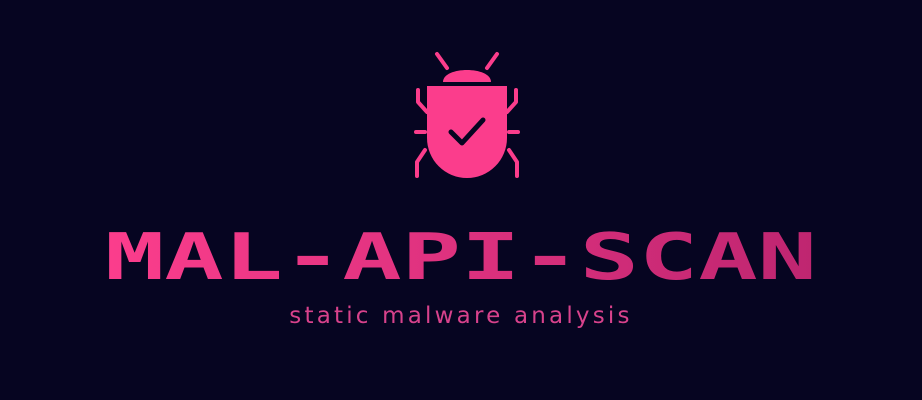 The height and width of the screenshot is (400, 922). I want to click on brand-title: MAL-API-SCAN, so click(461, 256).